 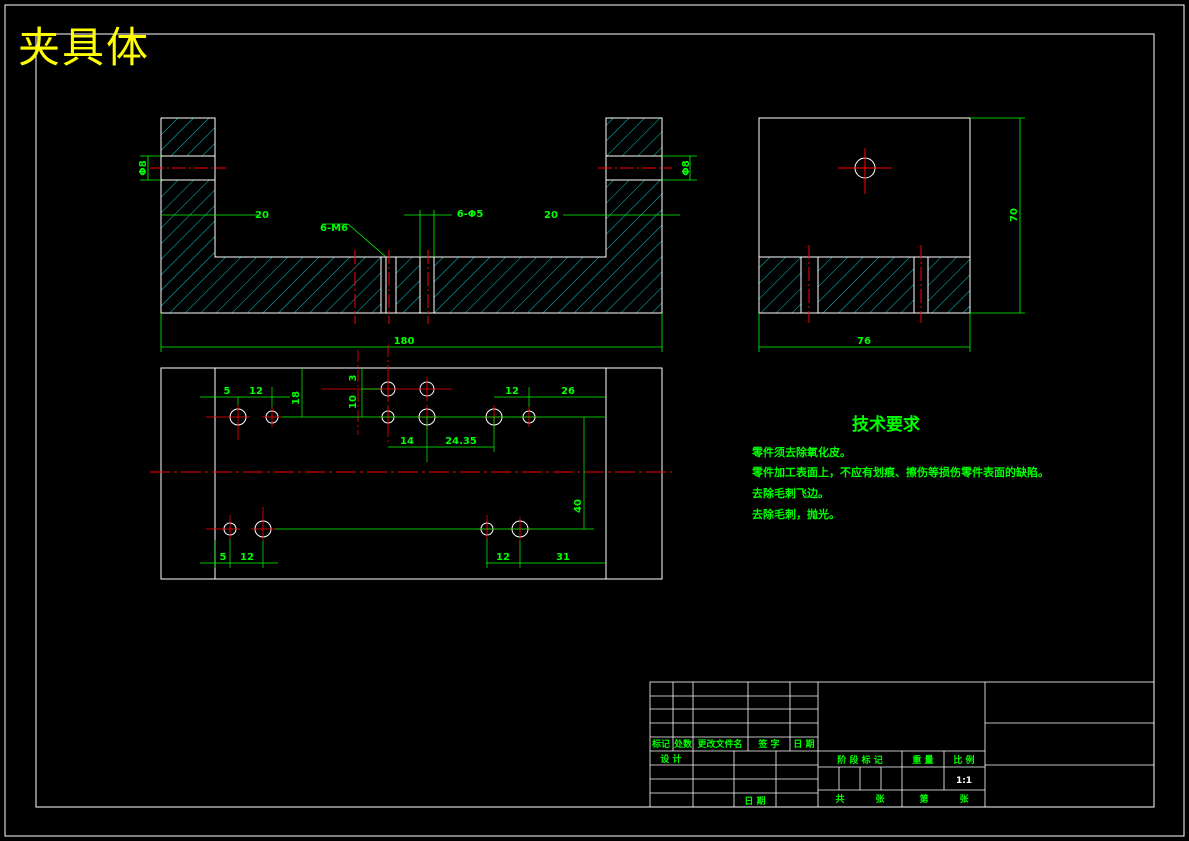 I want to click on side-view-dimensions, so click(x=891, y=234).